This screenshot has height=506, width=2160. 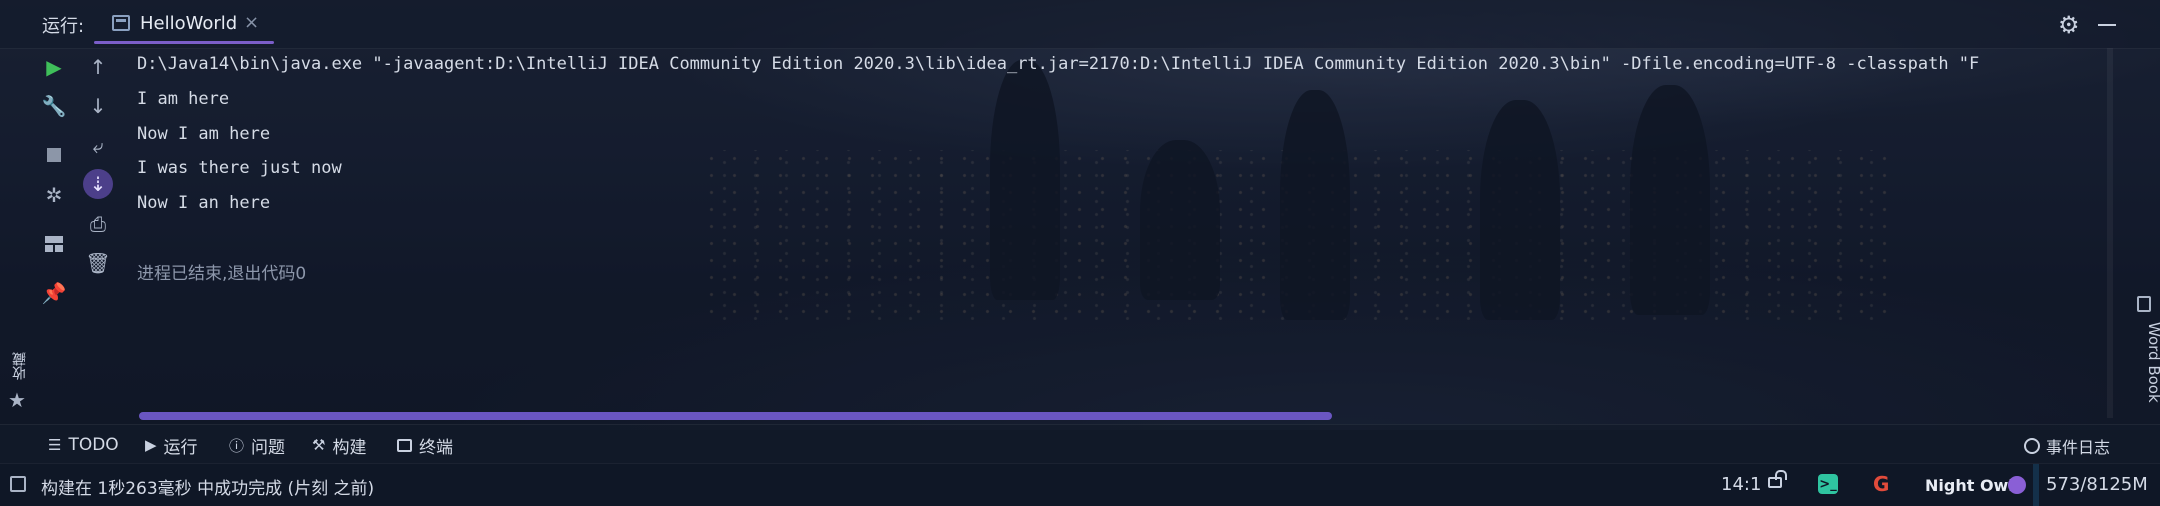 What do you see at coordinates (54, 106) in the screenshot?
I see `wrench-icon: 🔧` at bounding box center [54, 106].